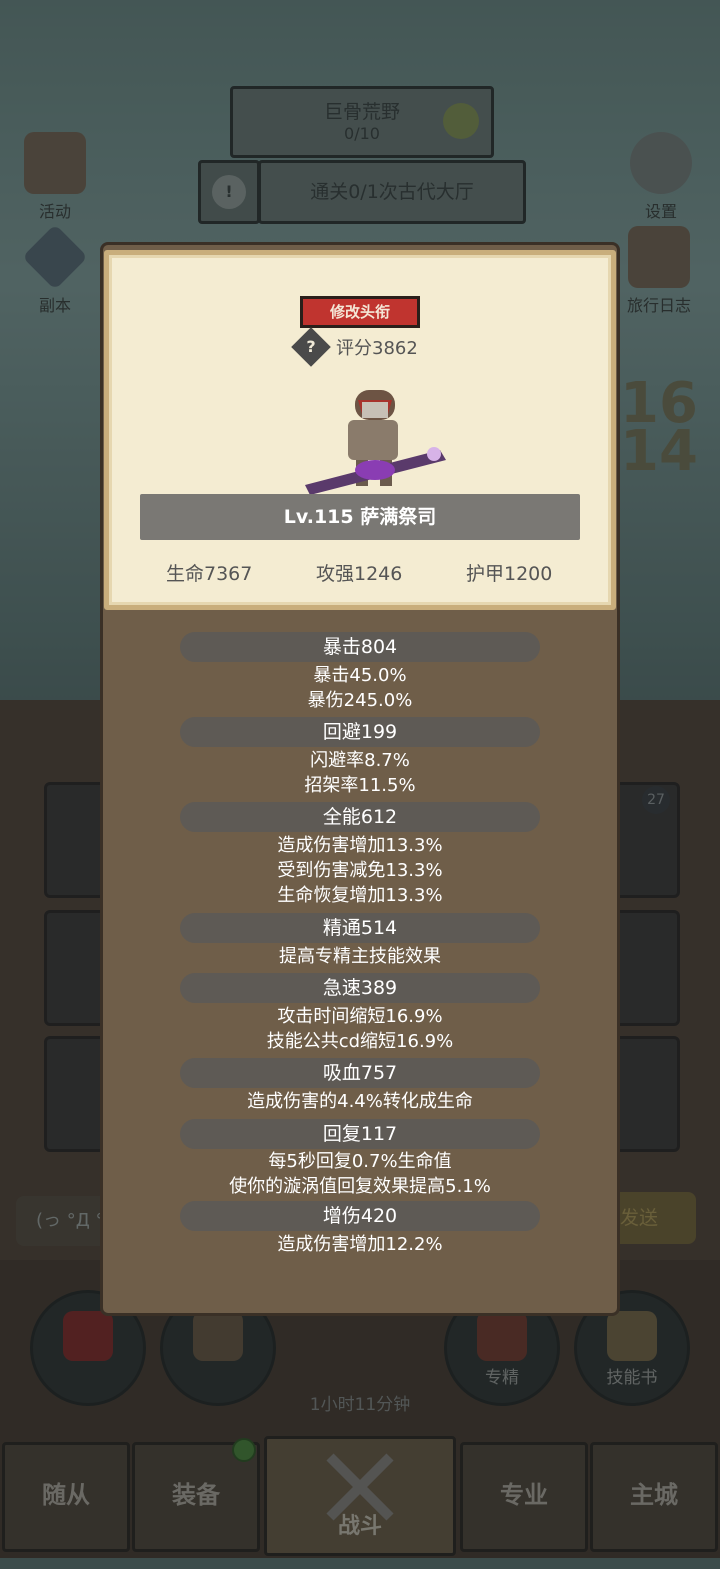 Image resolution: width=720 pixels, height=1569 pixels. Describe the element at coordinates (360, 928) in the screenshot. I see `stat-header-mastery: 精通514` at that location.